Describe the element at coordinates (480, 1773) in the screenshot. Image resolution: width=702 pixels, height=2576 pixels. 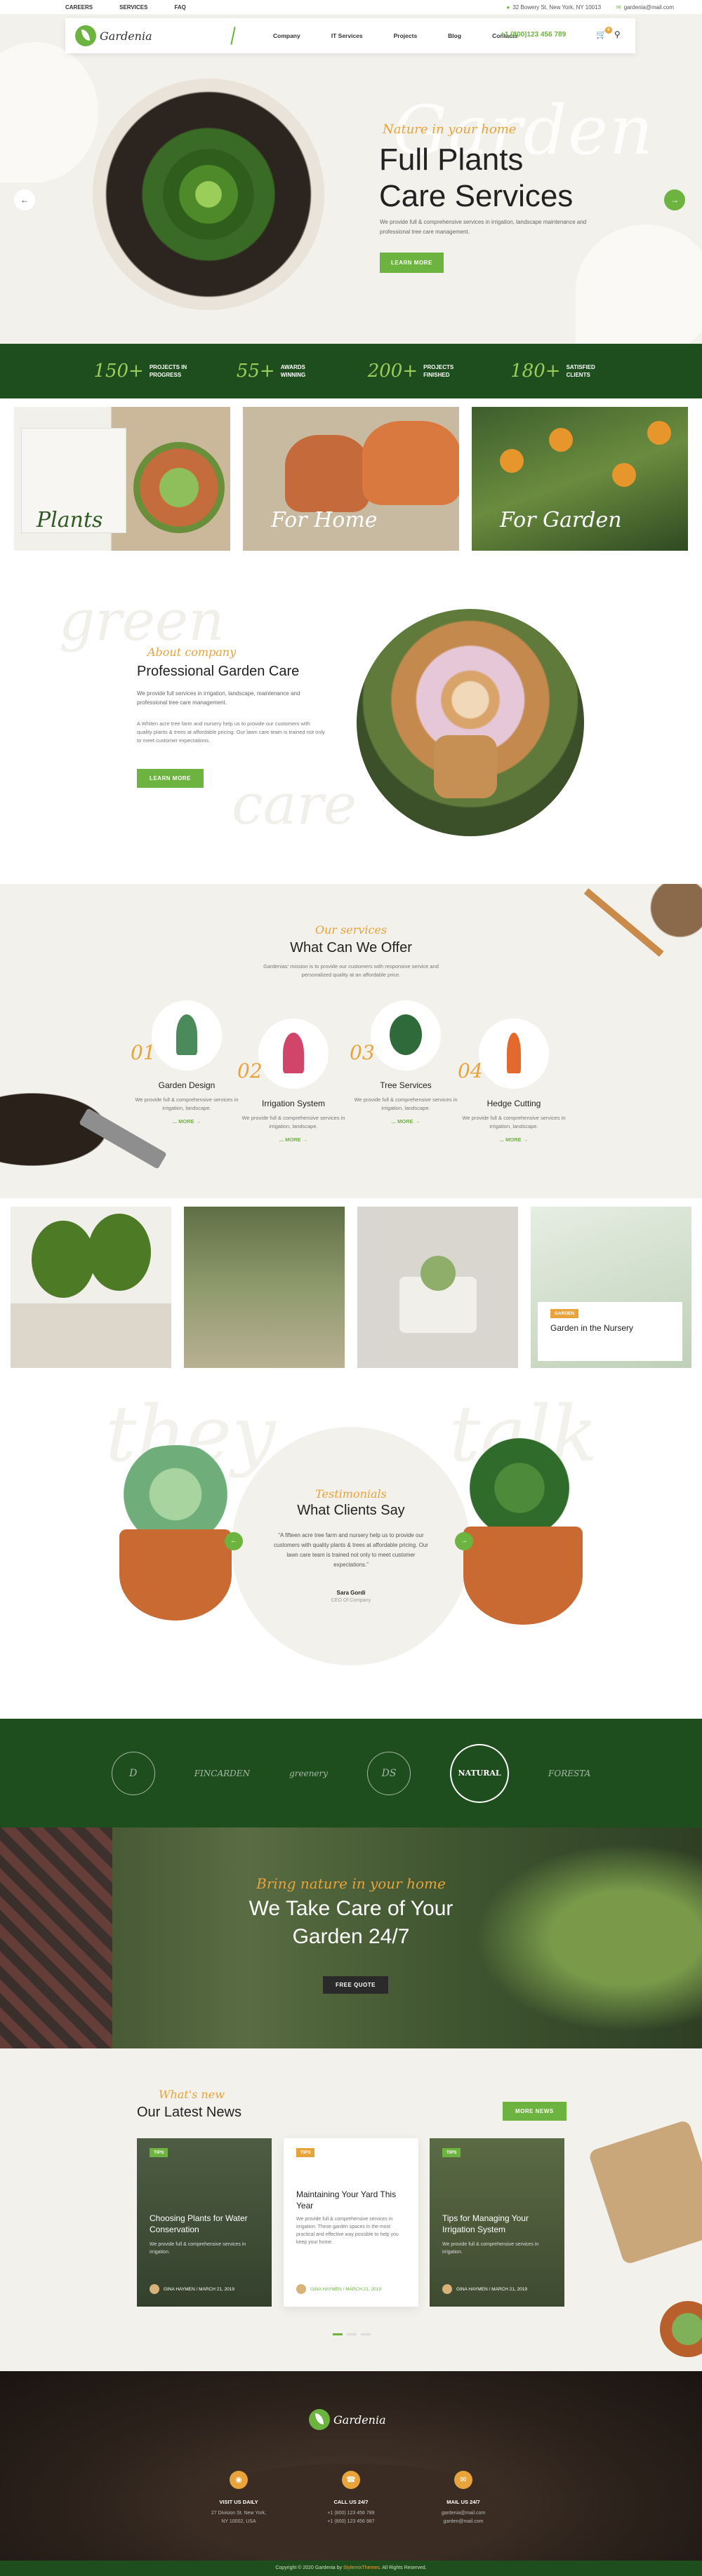
I see `partner-logo: NATURAL` at that location.